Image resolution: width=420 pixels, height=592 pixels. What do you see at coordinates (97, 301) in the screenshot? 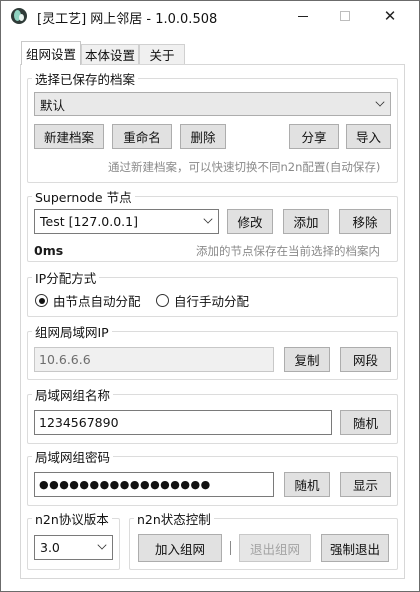
I see `radio-auto-assign-label: 由节点自动分配` at bounding box center [97, 301].